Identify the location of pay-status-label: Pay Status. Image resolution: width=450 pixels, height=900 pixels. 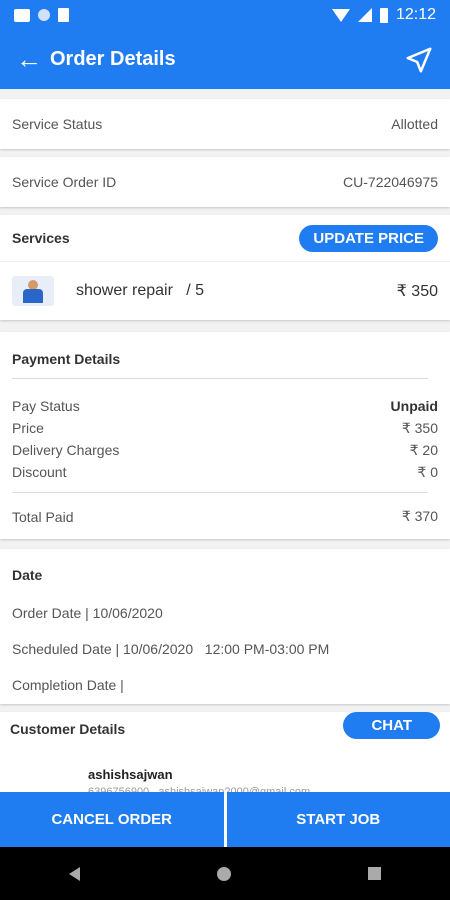
(46, 406).